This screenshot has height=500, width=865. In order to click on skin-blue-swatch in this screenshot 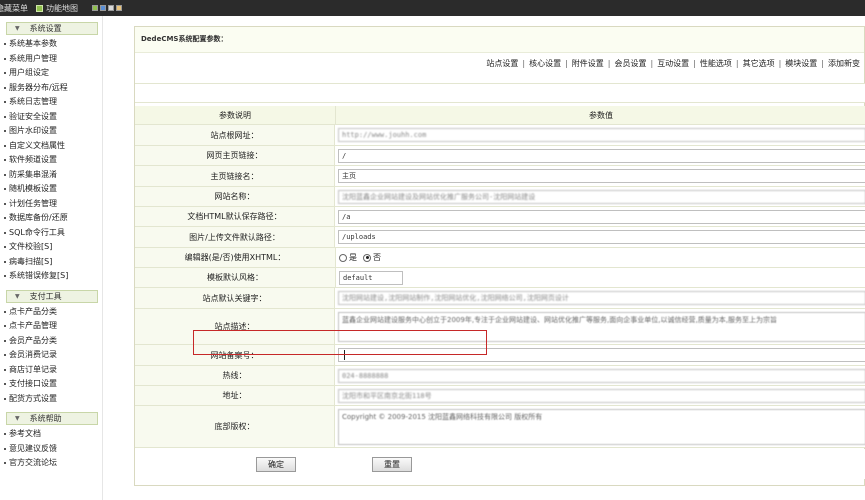, I will do `click(103, 8)`.